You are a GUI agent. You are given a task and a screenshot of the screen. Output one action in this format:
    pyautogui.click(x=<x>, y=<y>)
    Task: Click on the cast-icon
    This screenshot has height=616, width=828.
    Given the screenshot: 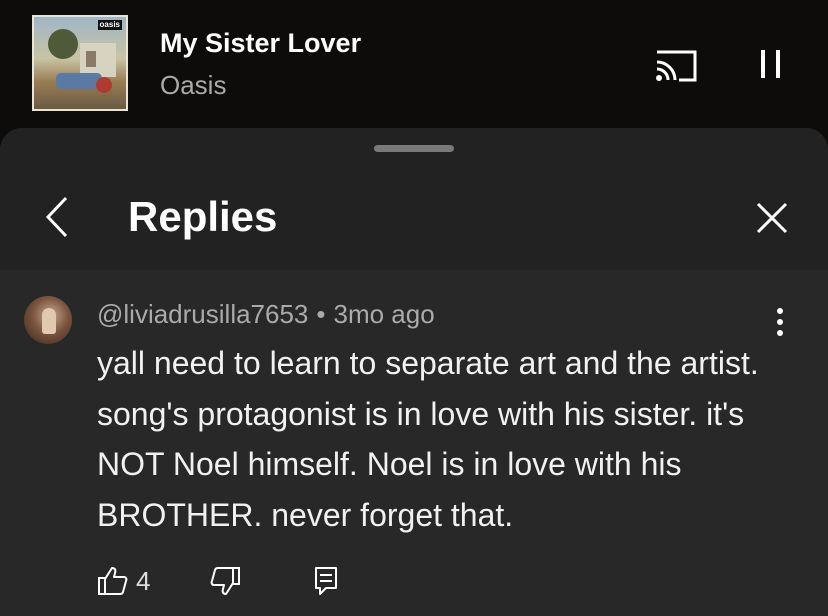 What is the action you would take?
    pyautogui.click(x=676, y=66)
    